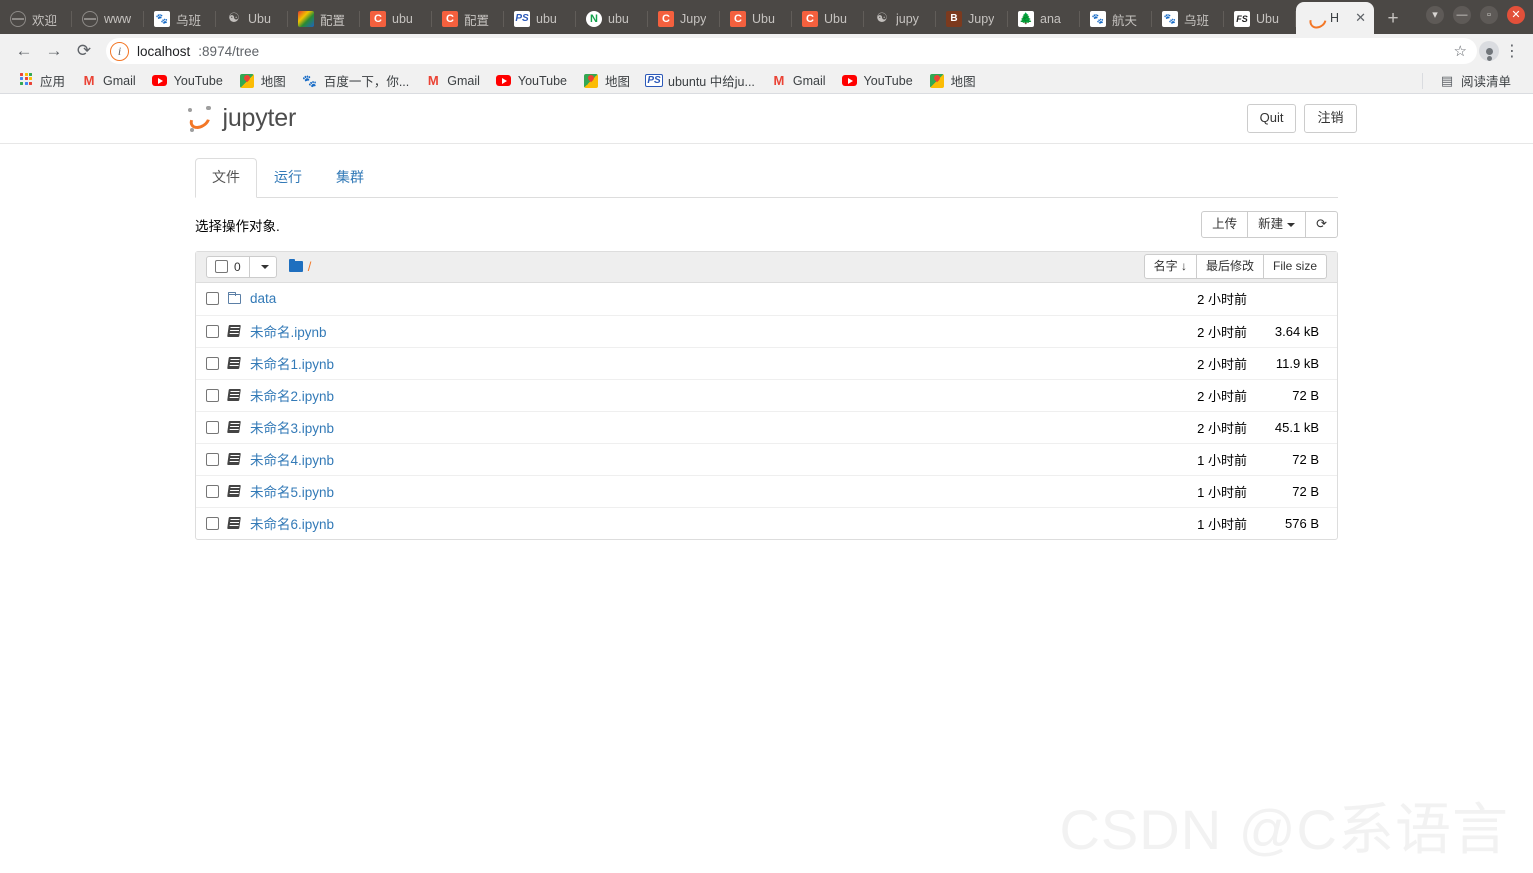  What do you see at coordinates (1271, 118) in the screenshot?
I see `quit-button: Quit` at bounding box center [1271, 118].